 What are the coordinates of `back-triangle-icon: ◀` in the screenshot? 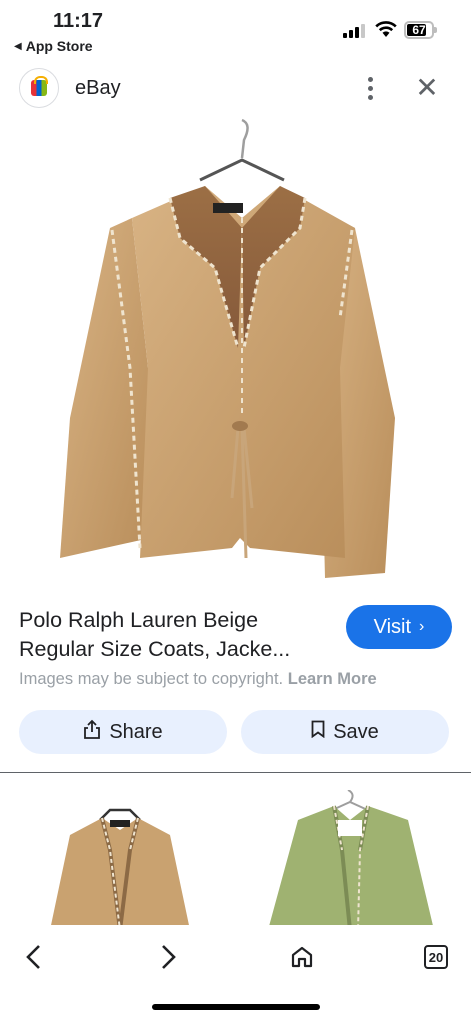 It's located at (18, 46).